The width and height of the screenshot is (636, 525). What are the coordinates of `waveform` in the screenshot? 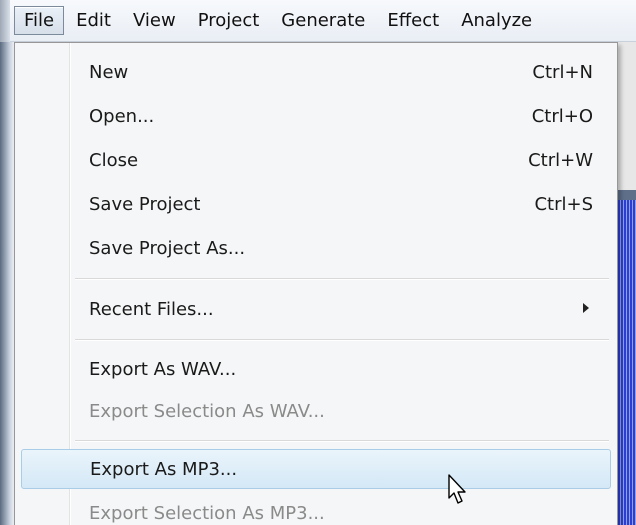 It's located at (627, 362).